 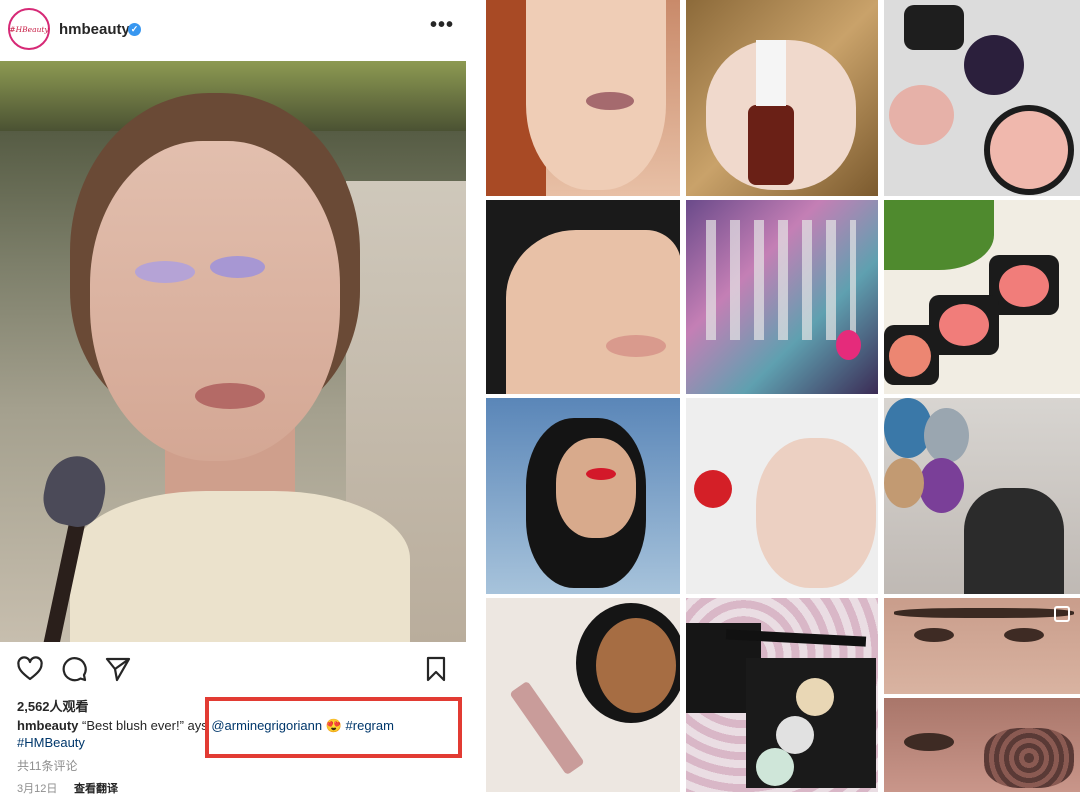 I want to click on view-comments-link: 共11条评论, so click(x=47, y=765).